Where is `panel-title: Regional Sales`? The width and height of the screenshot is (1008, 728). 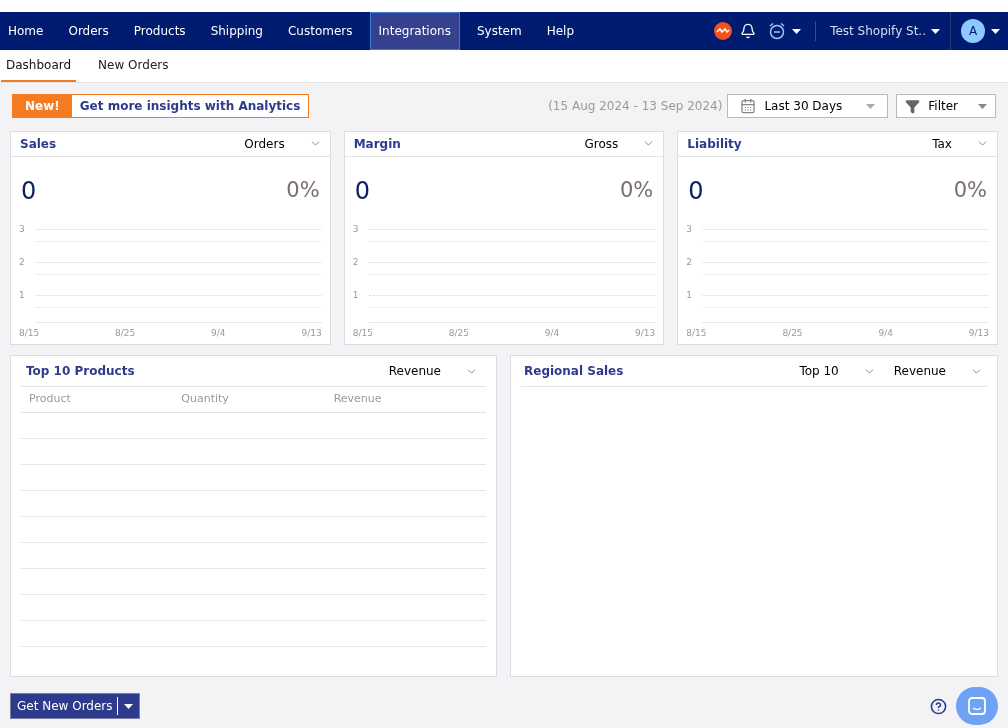 panel-title: Regional Sales is located at coordinates (574, 371).